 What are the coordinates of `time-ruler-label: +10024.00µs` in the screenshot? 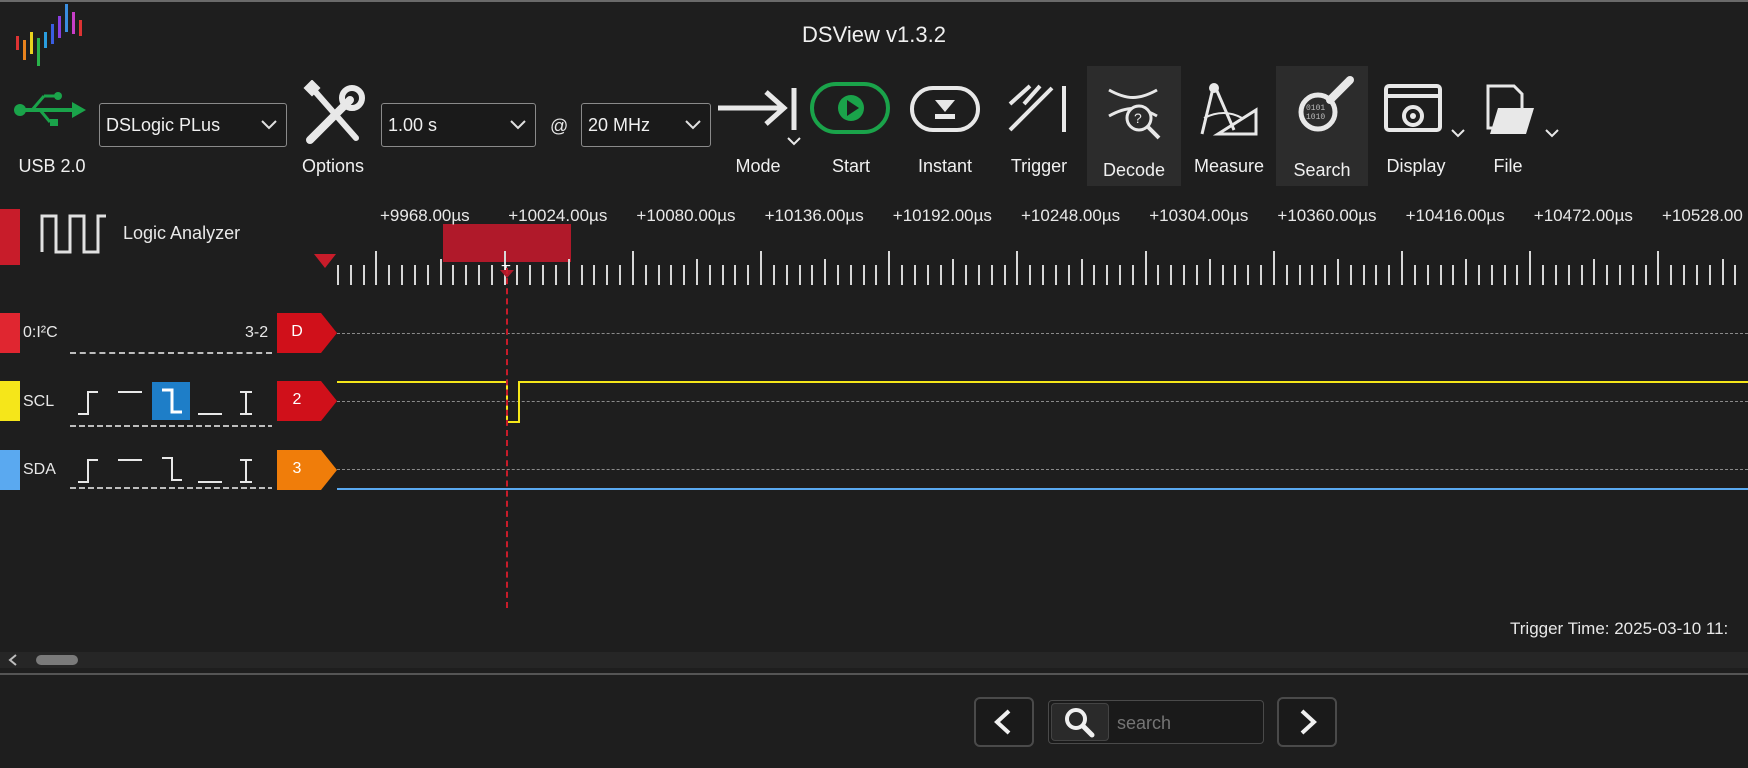 It's located at (558, 215).